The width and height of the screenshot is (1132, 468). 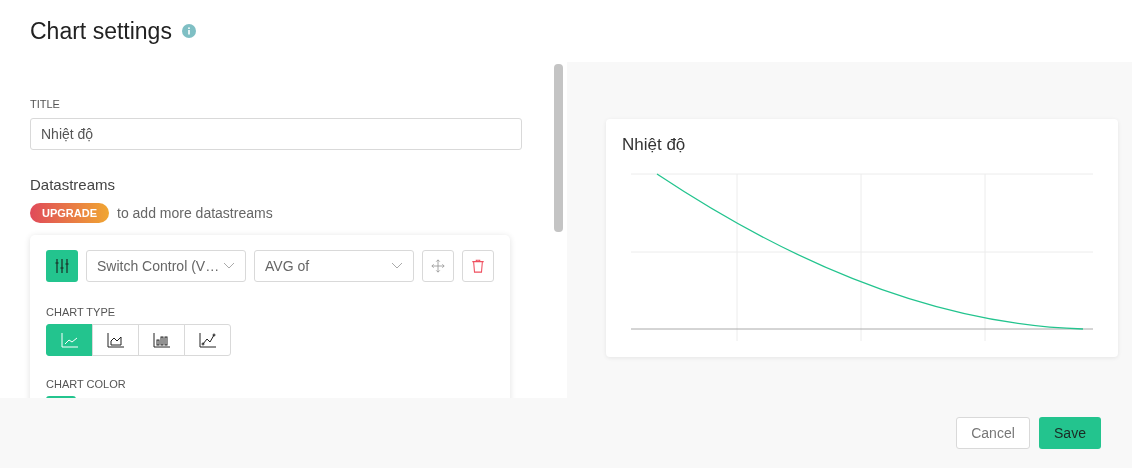 I want to click on delete-button, so click(x=478, y=266).